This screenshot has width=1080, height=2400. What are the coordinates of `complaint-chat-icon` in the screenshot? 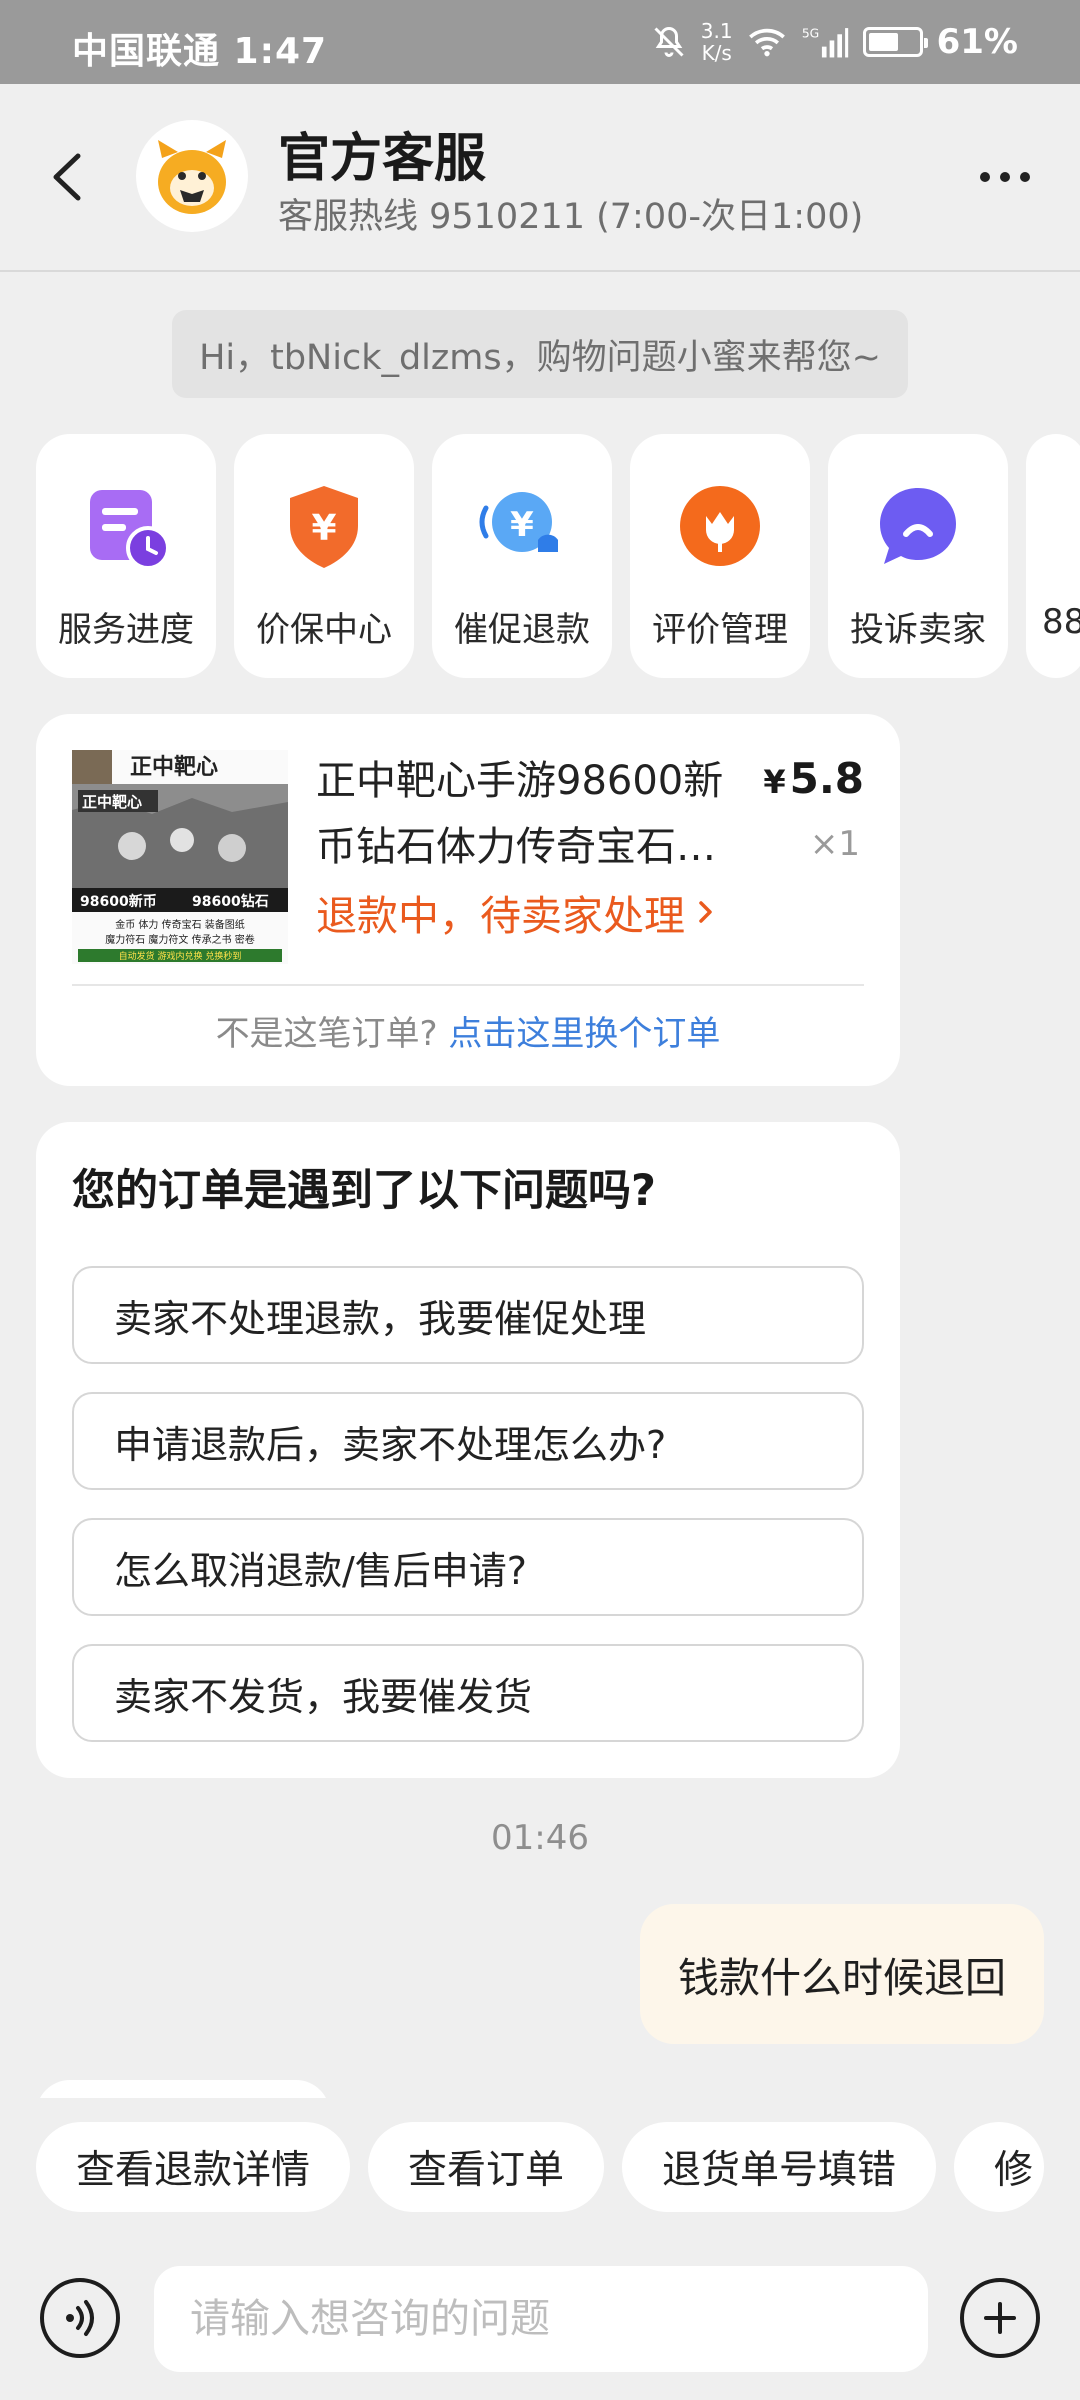 It's located at (918, 526).